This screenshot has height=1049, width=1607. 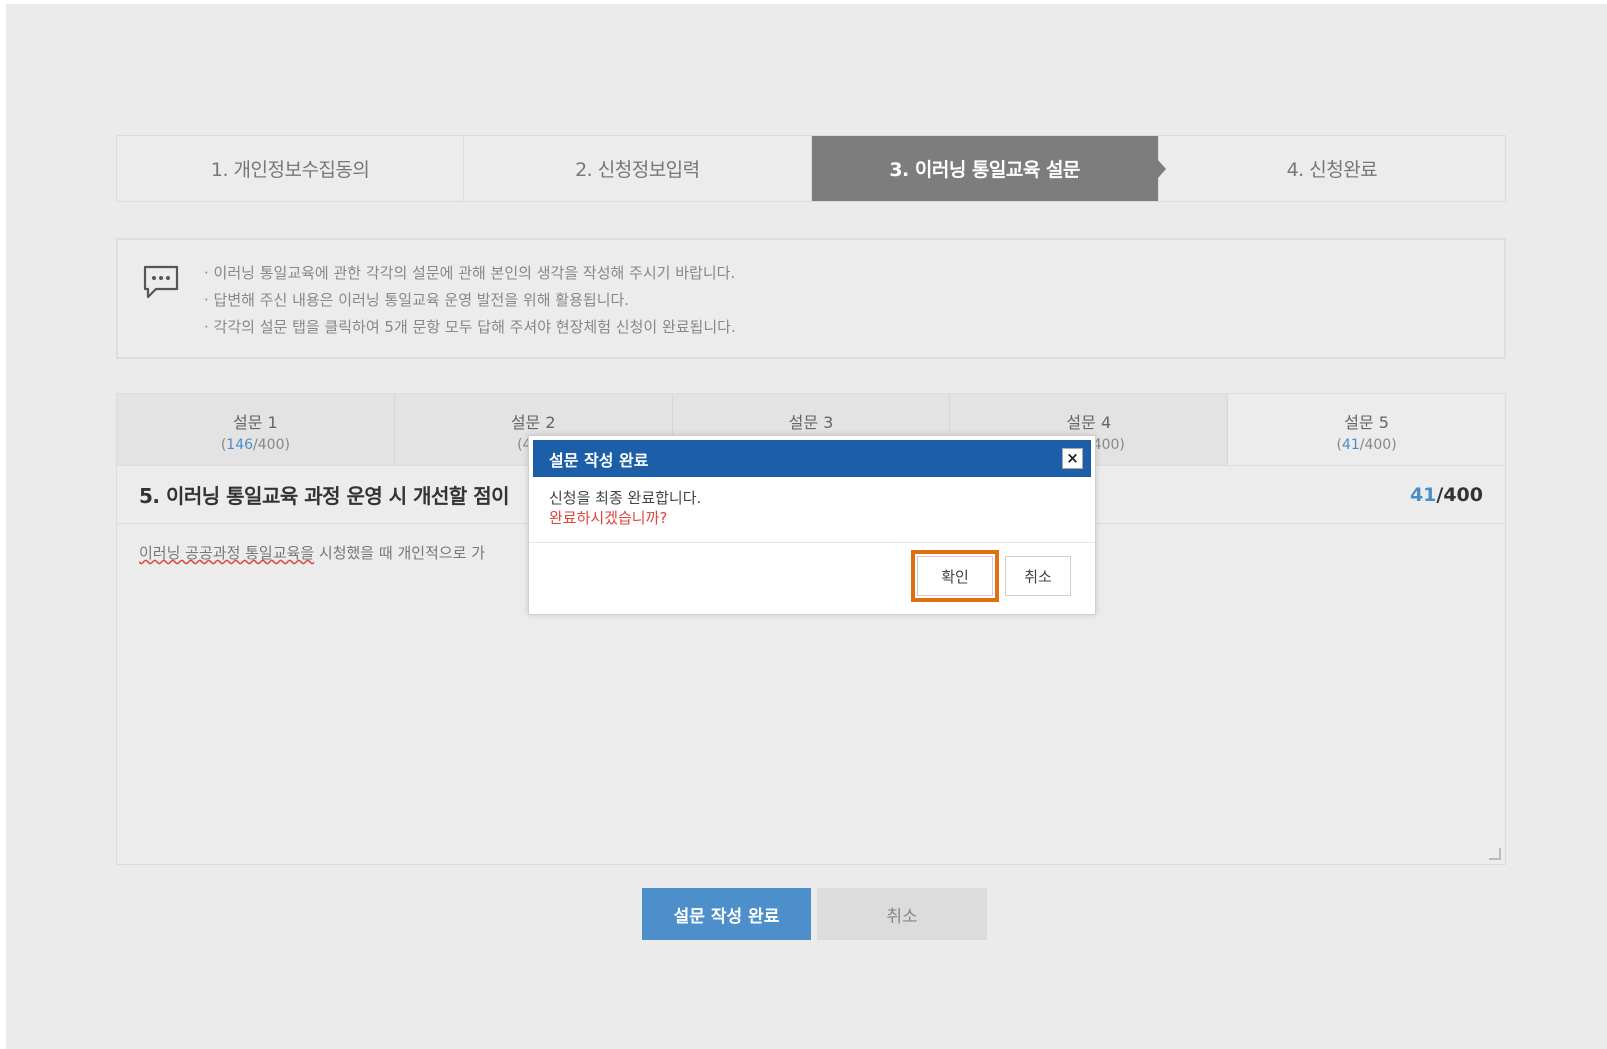 What do you see at coordinates (608, 518) in the screenshot?
I see `dialog-message-line-2: 완료하시겠습니까?` at bounding box center [608, 518].